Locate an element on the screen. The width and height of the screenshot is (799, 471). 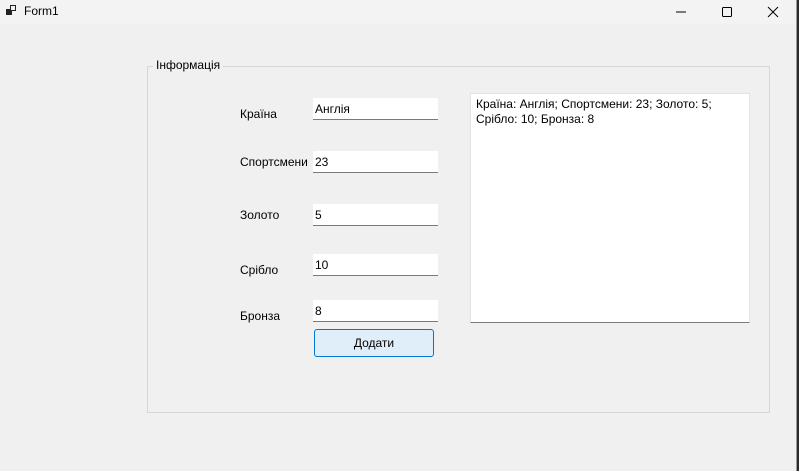
gold-input is located at coordinates (375, 215).